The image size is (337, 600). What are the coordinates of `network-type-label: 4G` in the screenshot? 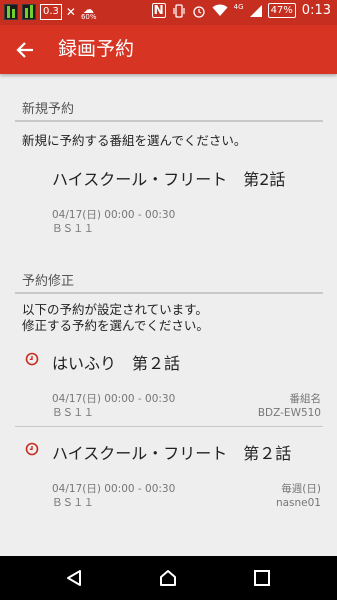 It's located at (238, 6).